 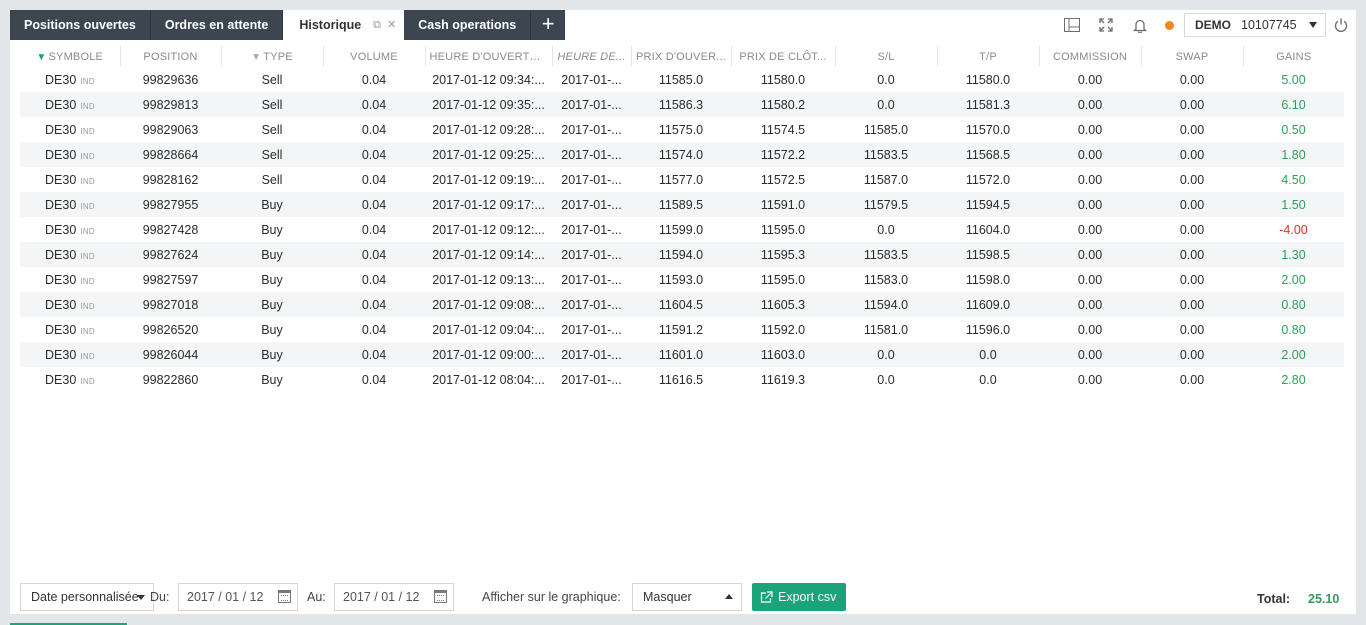 I want to click on cell-tp: 11581.3, so click(x=988, y=104).